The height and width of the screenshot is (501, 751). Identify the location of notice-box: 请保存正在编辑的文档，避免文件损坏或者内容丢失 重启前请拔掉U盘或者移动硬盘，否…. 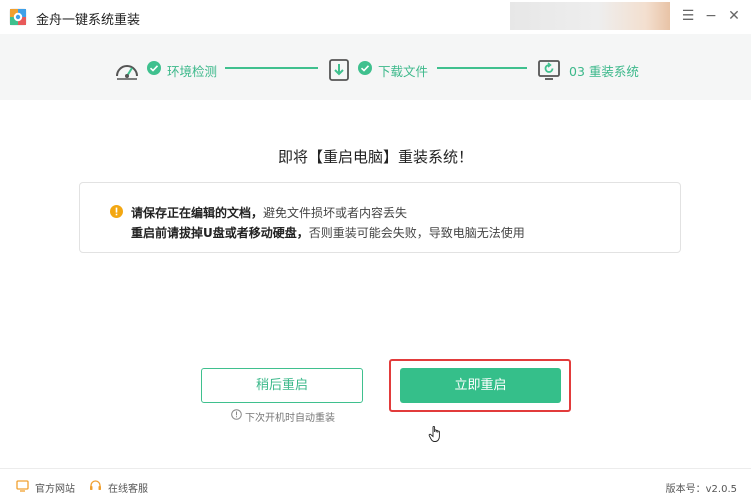
(380, 217).